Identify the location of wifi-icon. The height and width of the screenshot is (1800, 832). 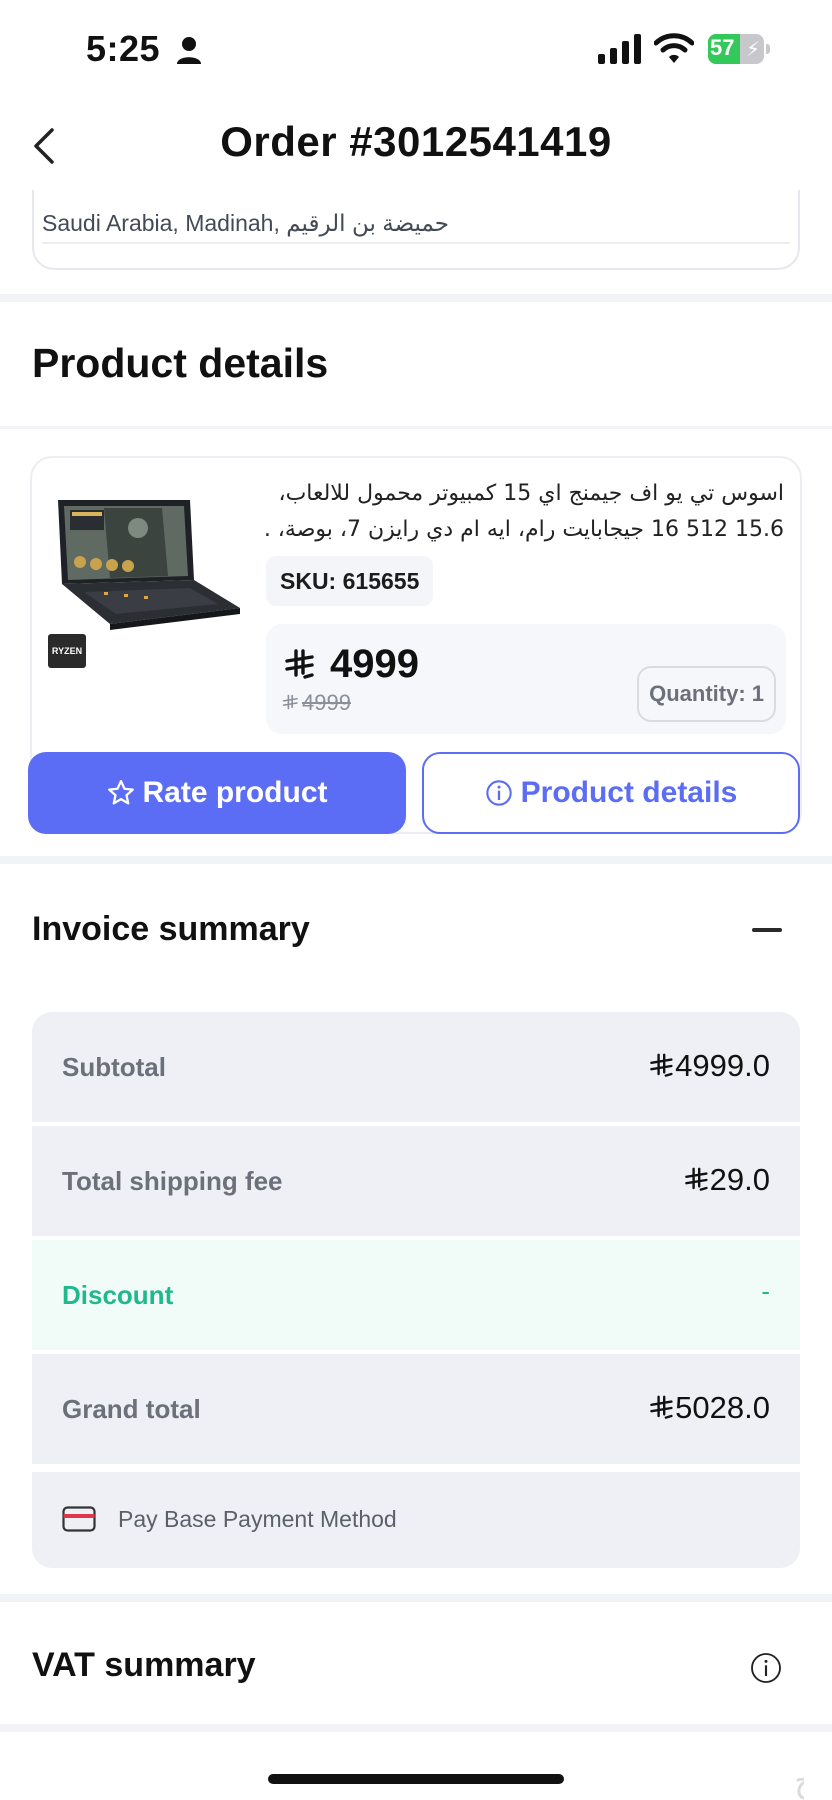
(674, 48).